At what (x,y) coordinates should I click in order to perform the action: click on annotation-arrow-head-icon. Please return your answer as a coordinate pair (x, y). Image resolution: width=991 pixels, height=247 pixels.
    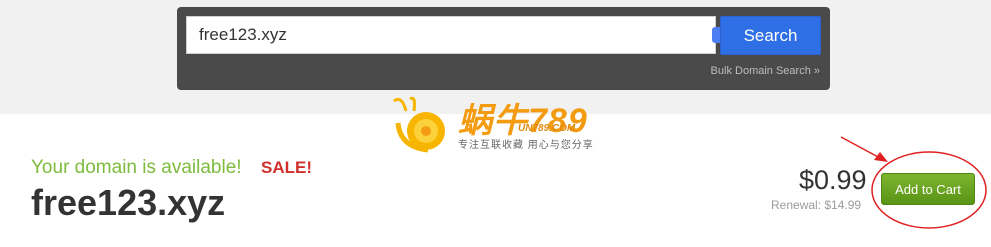
    Looking at the image, I should click on (881, 157).